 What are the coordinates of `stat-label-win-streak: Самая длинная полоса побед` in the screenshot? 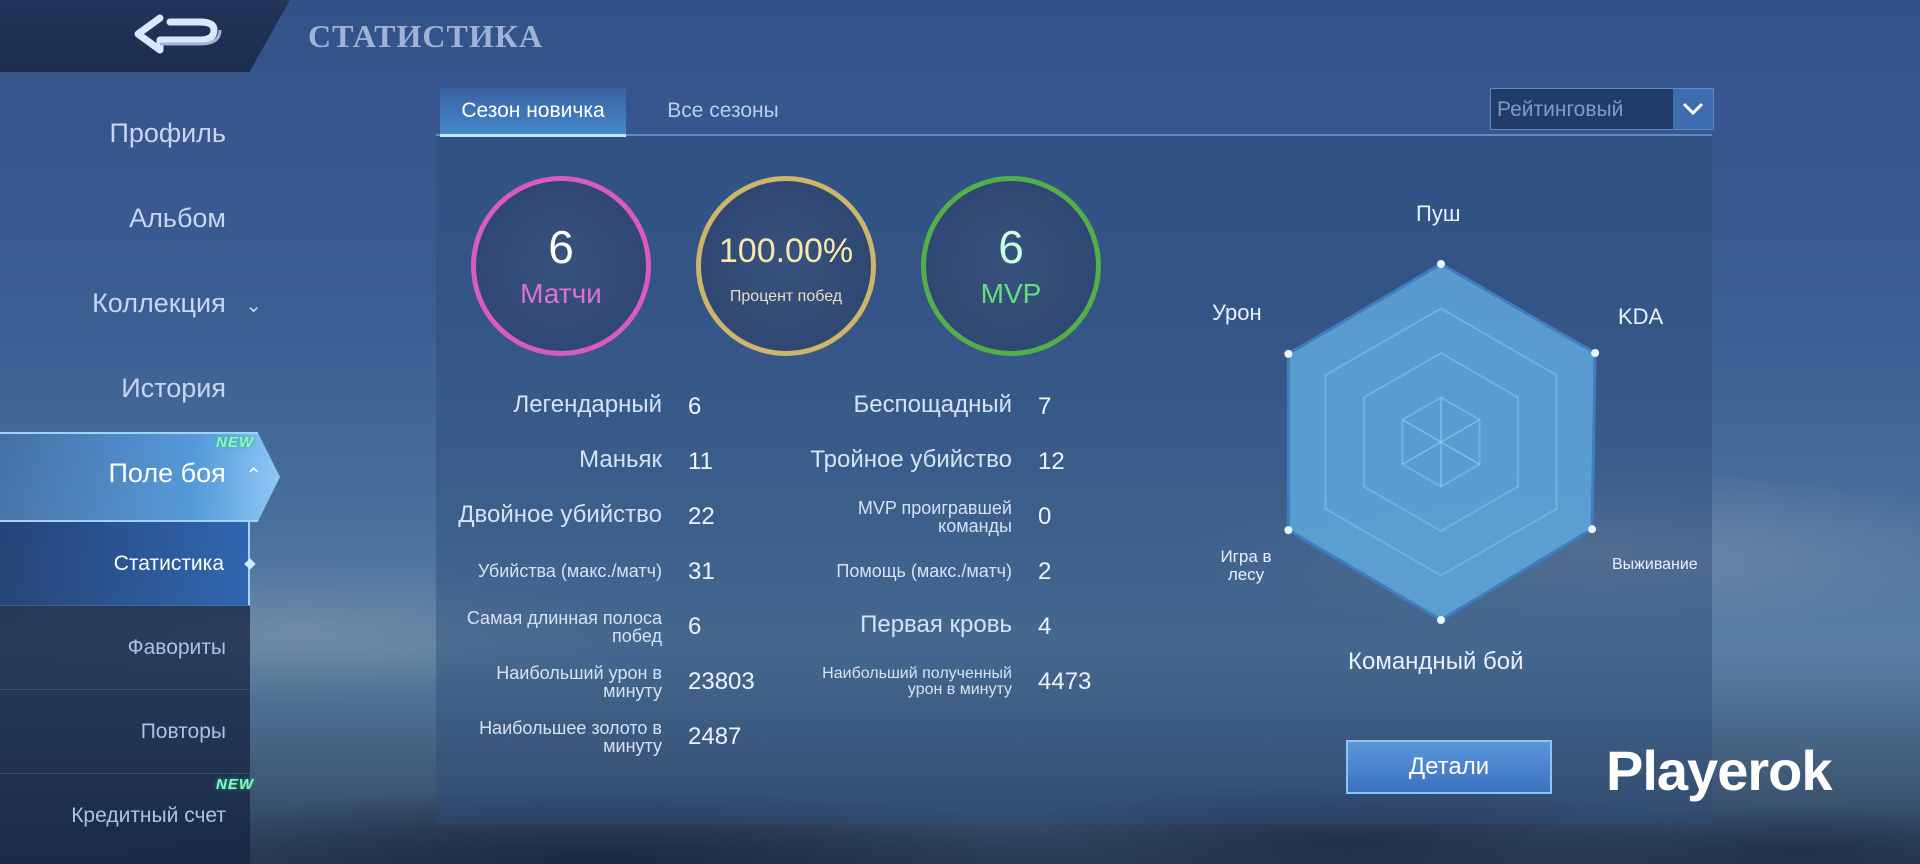 It's located at (564, 627).